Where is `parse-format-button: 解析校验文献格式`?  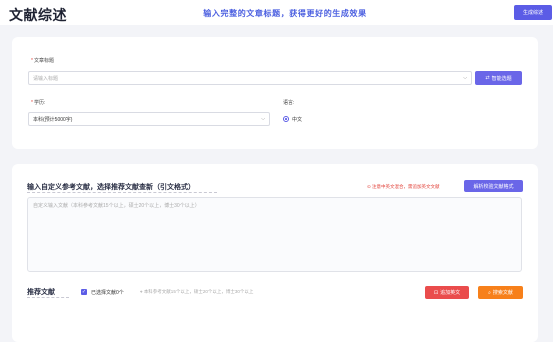 parse-format-button: 解析校验文献格式 is located at coordinates (493, 186).